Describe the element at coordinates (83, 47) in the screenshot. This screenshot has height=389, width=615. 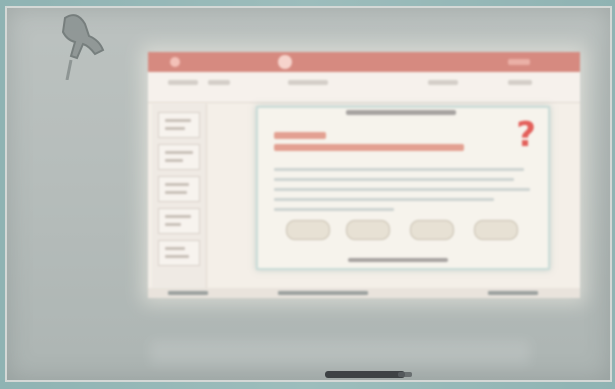
I see `binder-clip-icon` at that location.